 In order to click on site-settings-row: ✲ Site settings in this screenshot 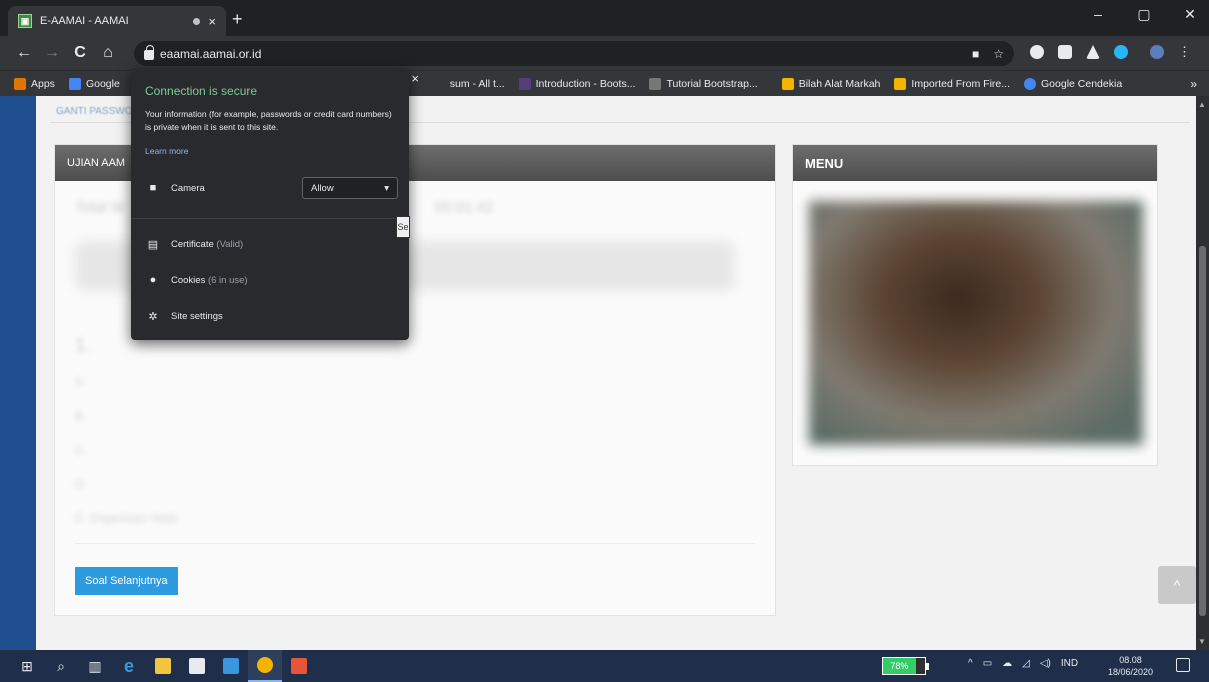, I will do `click(185, 316)`.